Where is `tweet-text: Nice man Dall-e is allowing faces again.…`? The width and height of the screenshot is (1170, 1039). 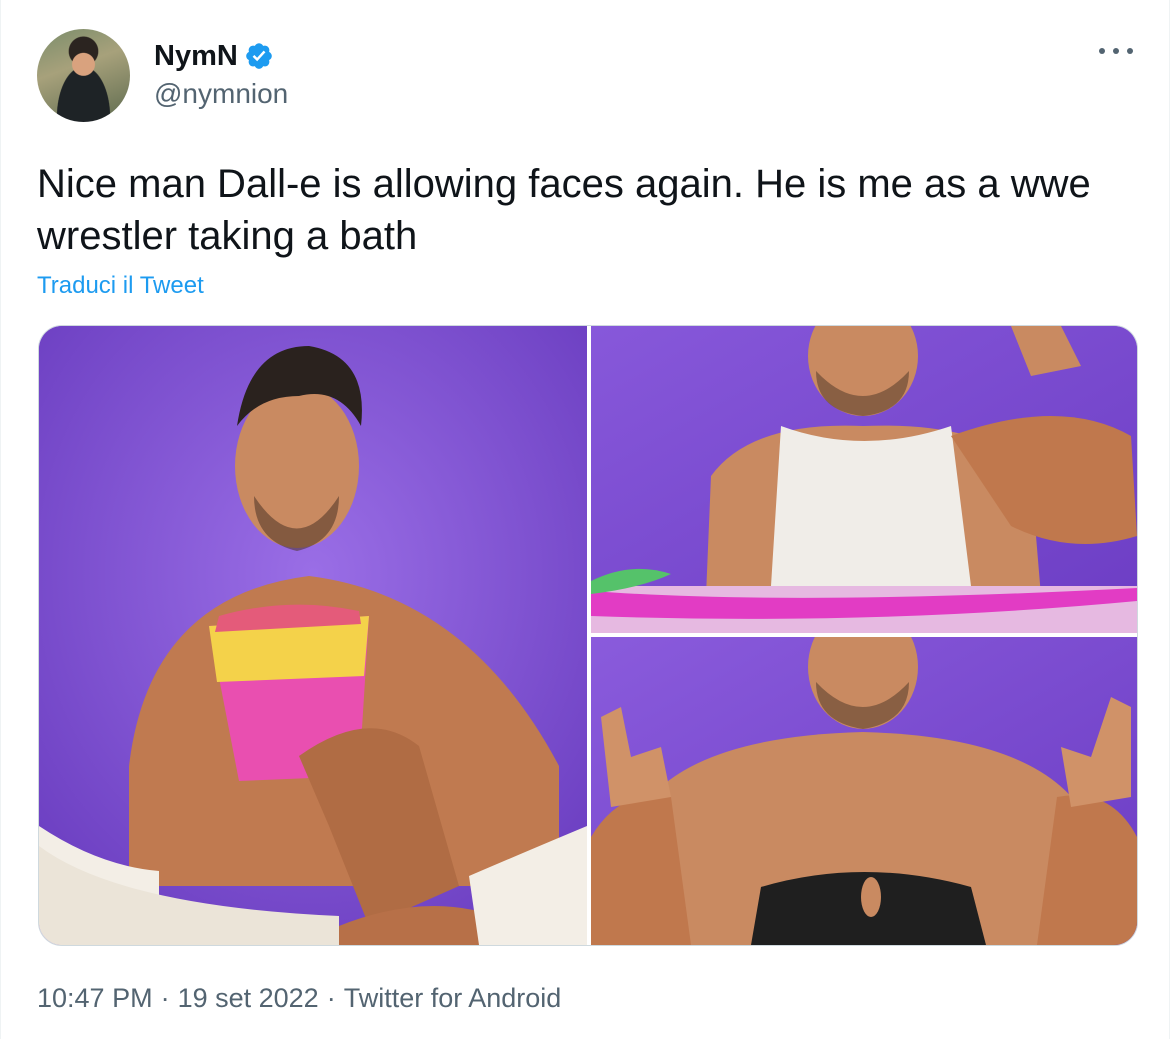
tweet-text: Nice man Dall-e is allowing faces again.… is located at coordinates (564, 210).